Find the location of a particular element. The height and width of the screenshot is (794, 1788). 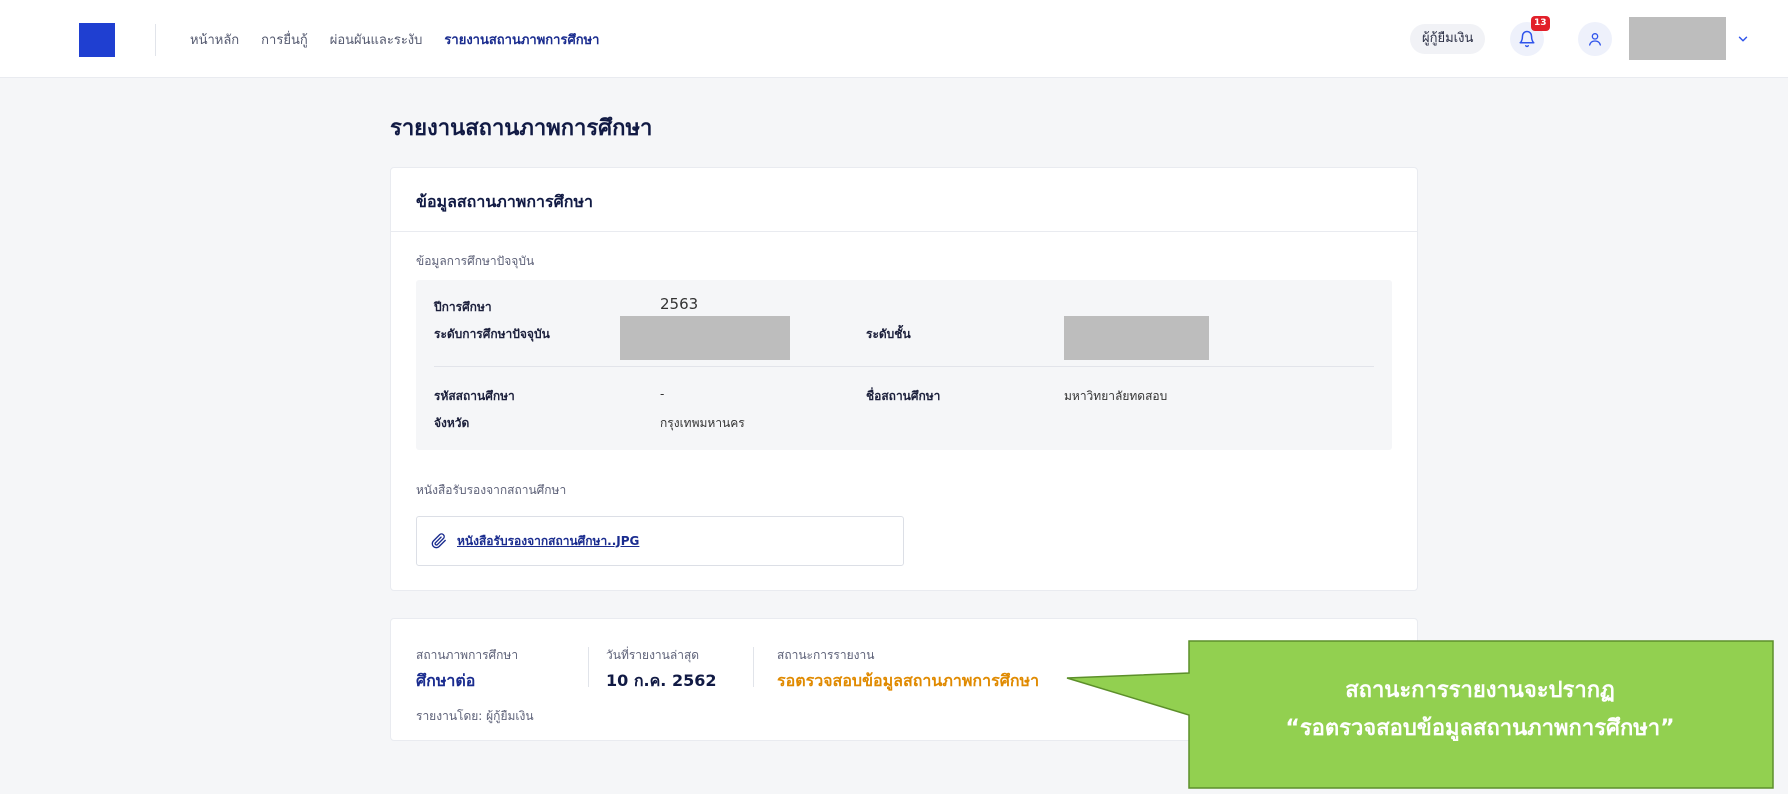

bell-icon is located at coordinates (1527, 39).